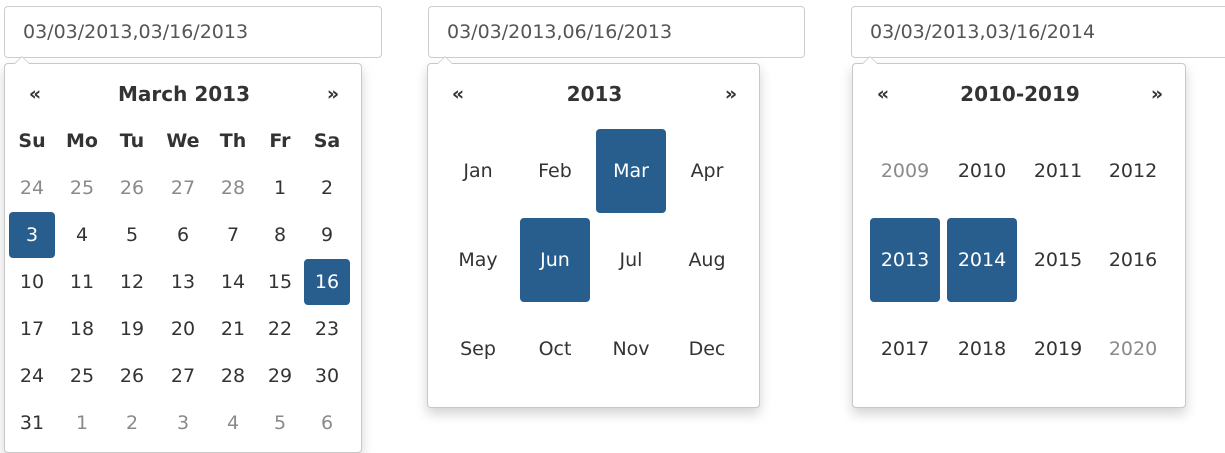  I want to click on day-cell: 22, so click(280, 329).